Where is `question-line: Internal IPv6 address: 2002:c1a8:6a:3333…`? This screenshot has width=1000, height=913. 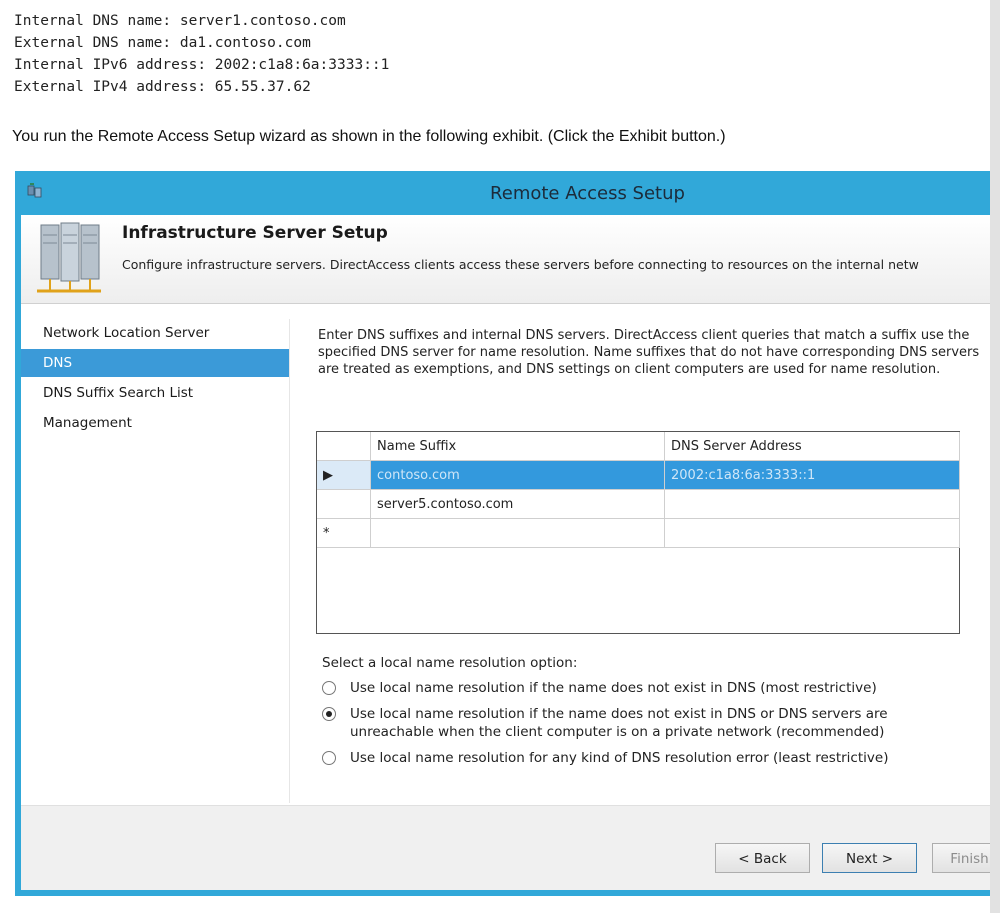
question-line: Internal IPv6 address: 2002:c1a8:6a:3333… is located at coordinates (202, 65).